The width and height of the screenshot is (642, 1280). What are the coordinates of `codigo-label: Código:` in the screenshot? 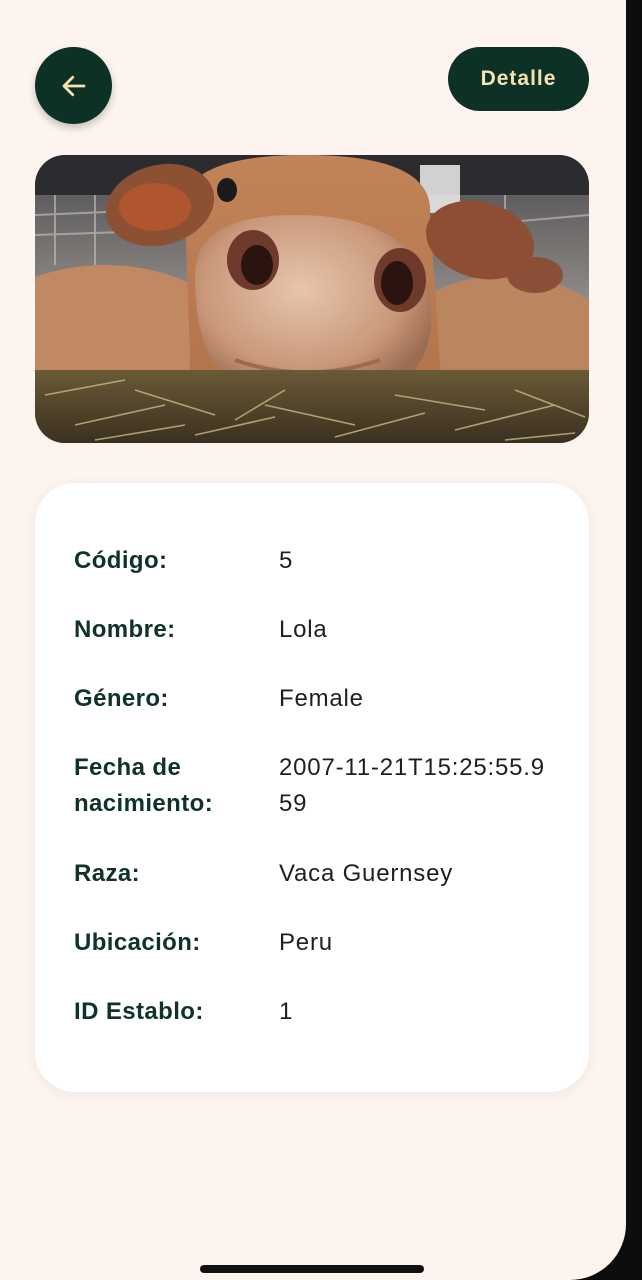 It's located at (121, 560).